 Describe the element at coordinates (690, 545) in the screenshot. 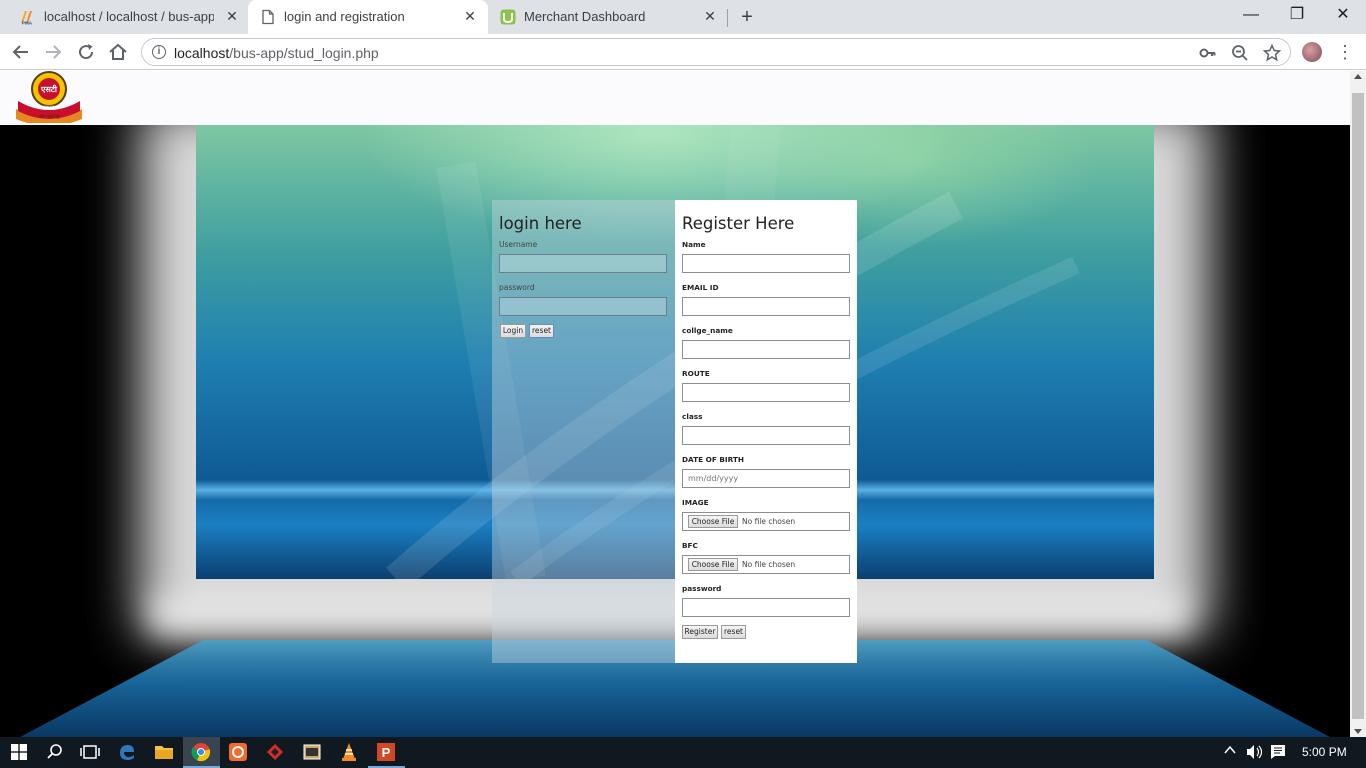

I see `bfc-label: BFC` at that location.